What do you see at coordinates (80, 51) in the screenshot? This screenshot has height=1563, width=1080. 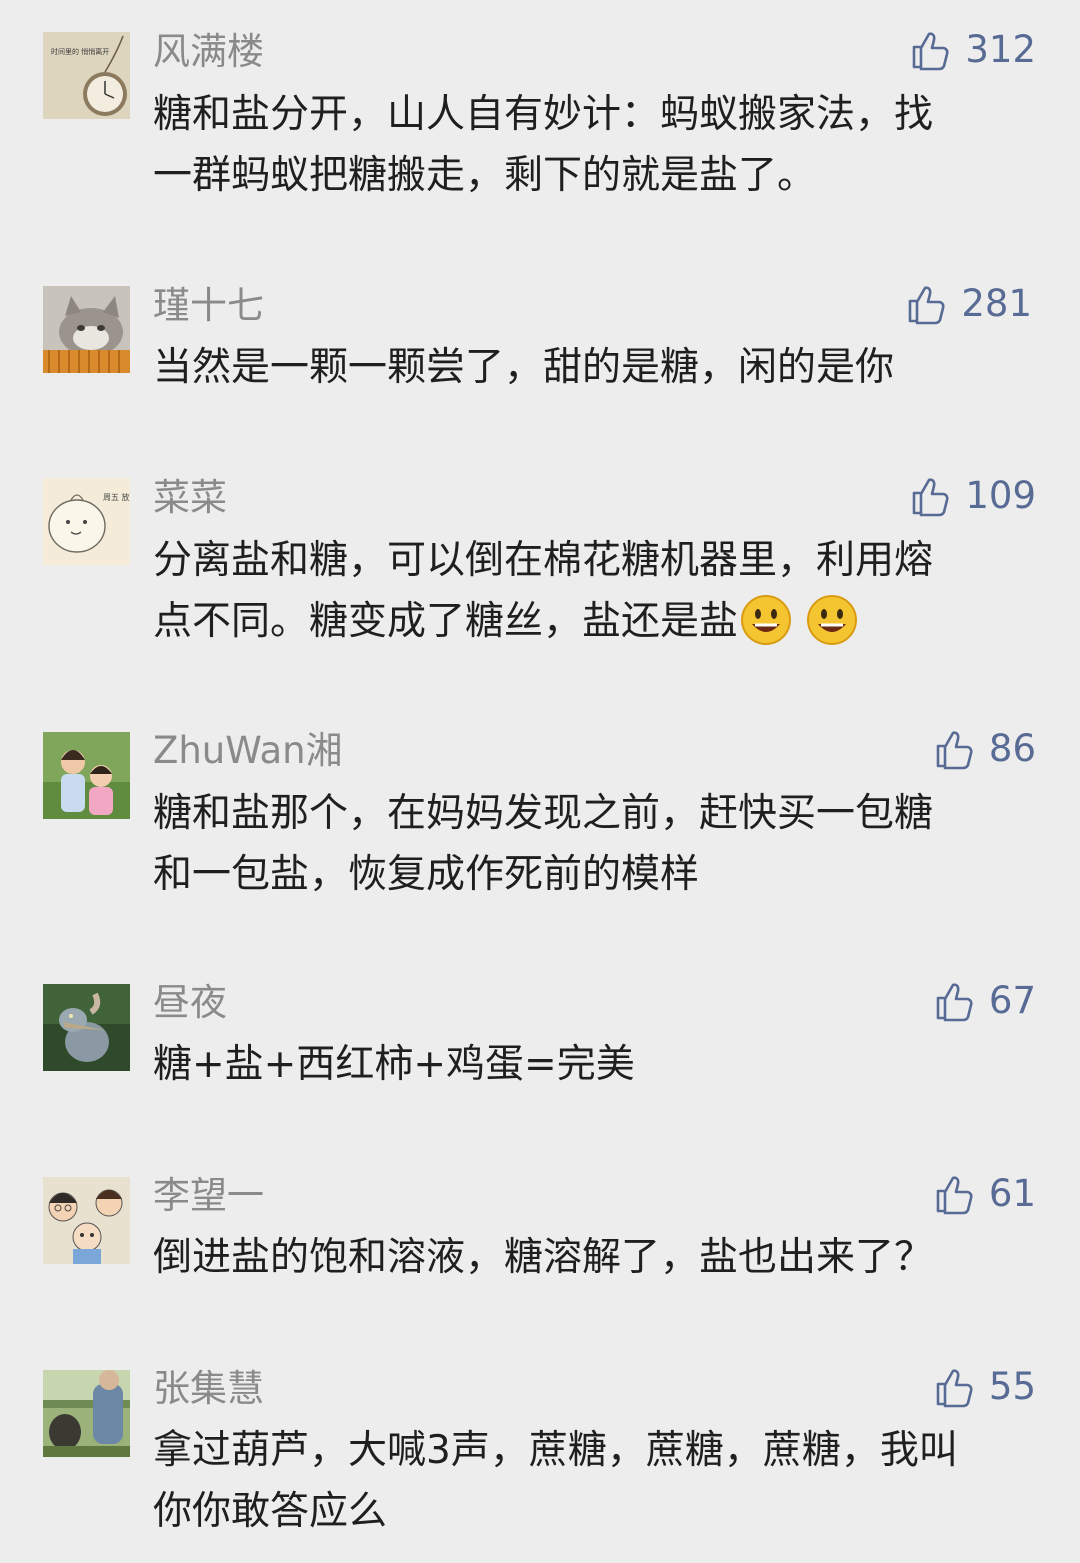 I see `svg-text: 时间里的 悄悄离开` at bounding box center [80, 51].